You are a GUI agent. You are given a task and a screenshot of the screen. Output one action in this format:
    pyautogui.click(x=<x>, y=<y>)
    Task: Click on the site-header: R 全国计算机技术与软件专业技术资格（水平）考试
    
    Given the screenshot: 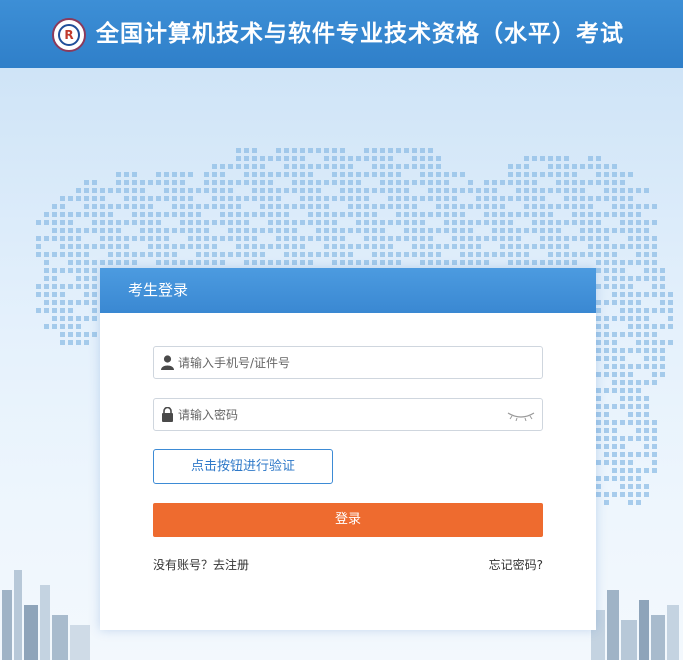 What is the action you would take?
    pyautogui.click(x=341, y=34)
    